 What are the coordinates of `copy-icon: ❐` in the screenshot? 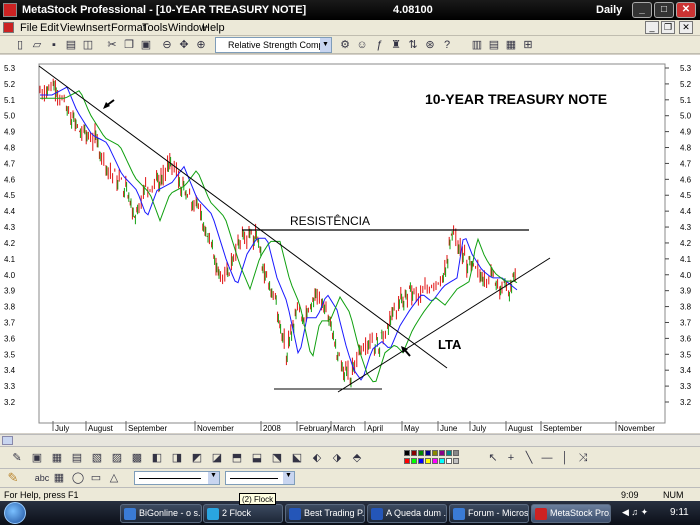 It's located at (129, 45).